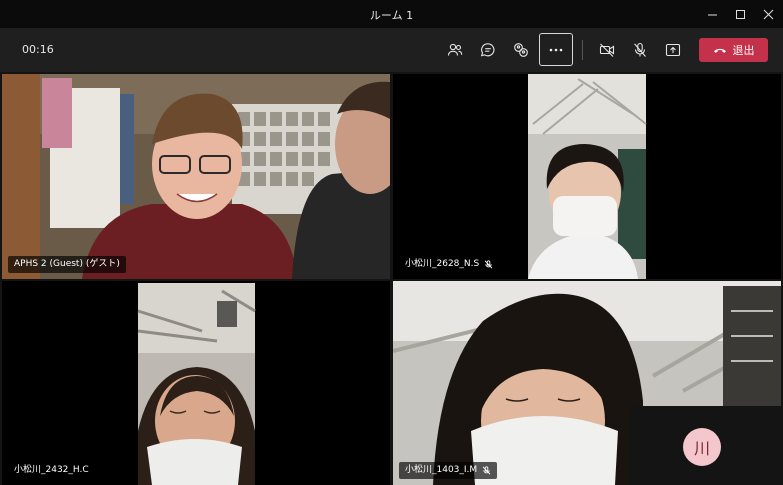 The width and height of the screenshot is (783, 485). I want to click on share-icon, so click(673, 50).